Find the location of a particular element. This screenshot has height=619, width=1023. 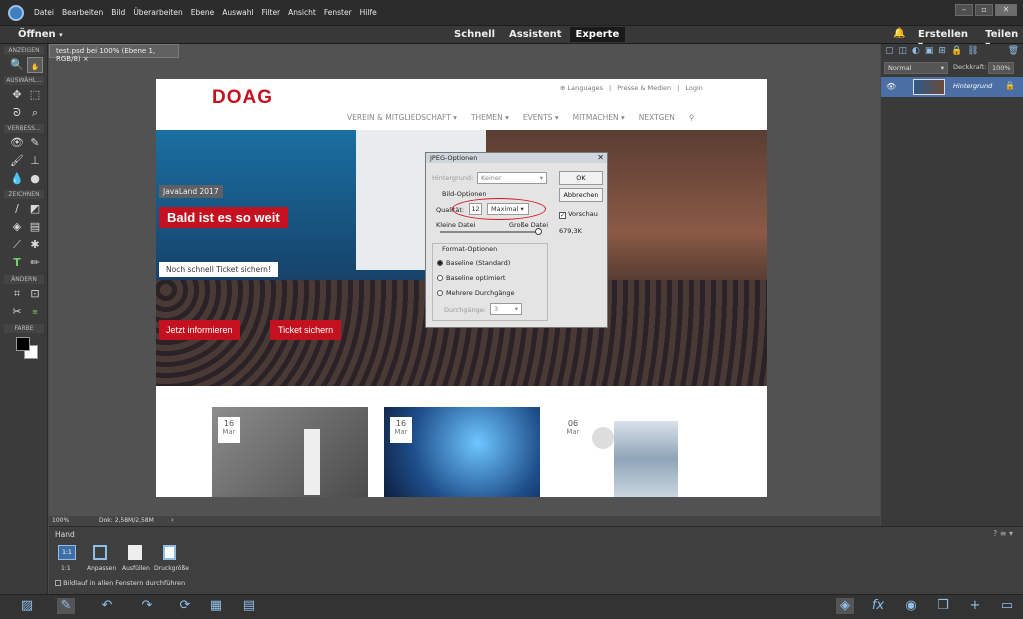

menu-datei: Datei is located at coordinates (44, 12).